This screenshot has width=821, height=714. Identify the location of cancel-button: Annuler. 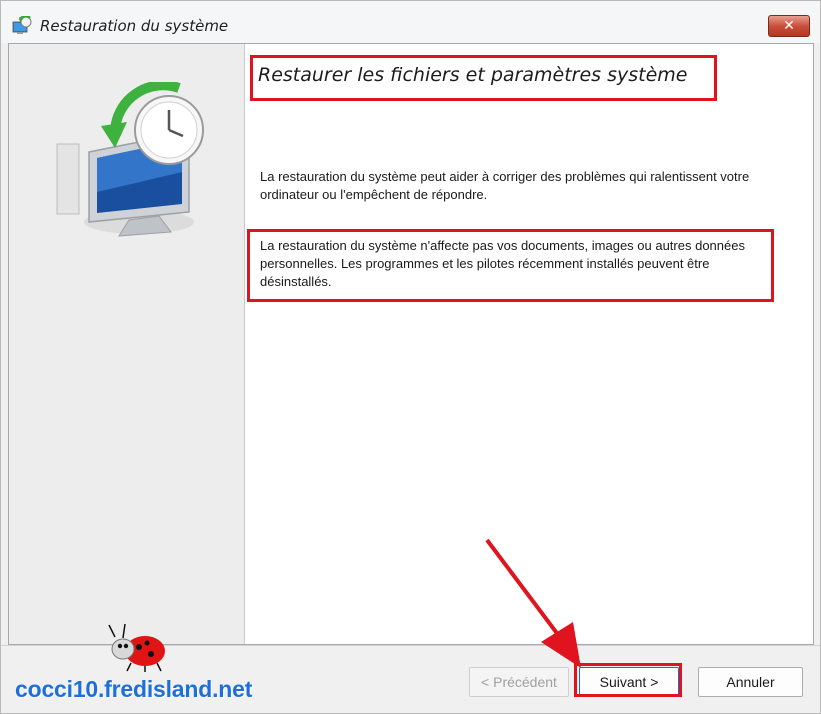
(750, 682).